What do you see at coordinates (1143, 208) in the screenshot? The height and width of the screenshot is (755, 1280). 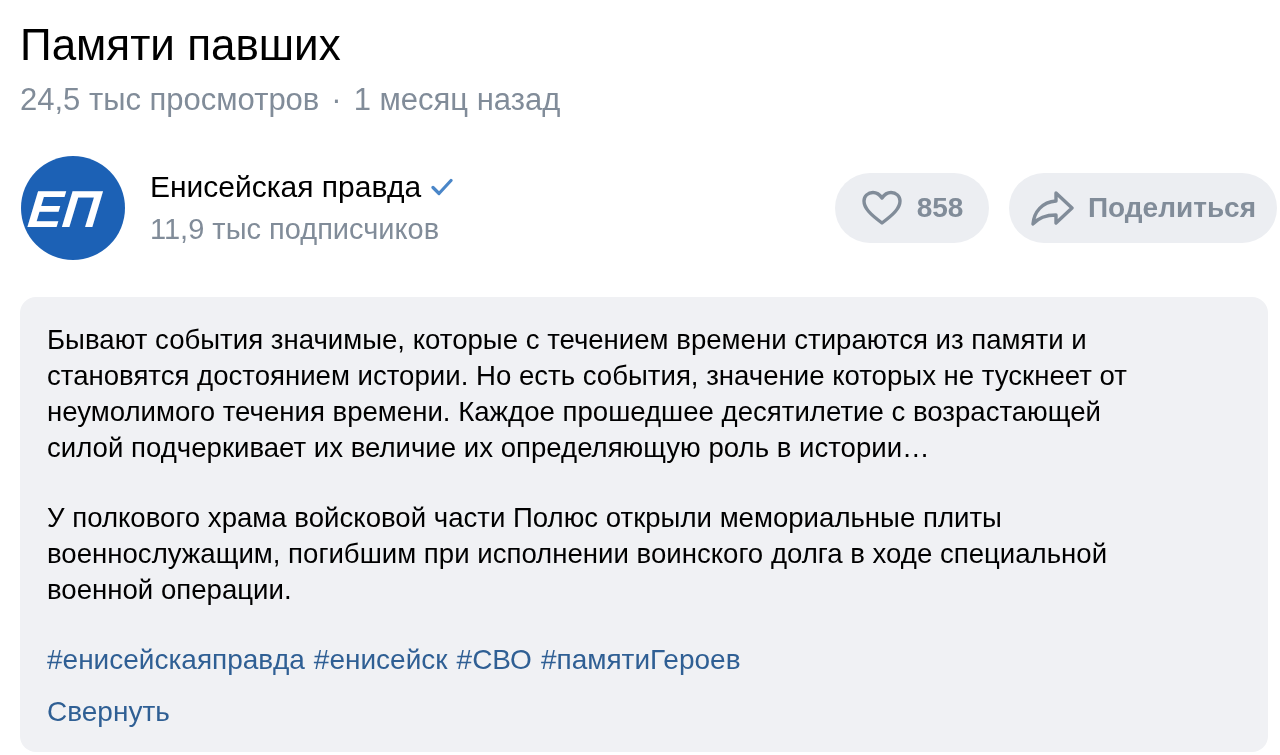 I see `share-button: Поделиться` at bounding box center [1143, 208].